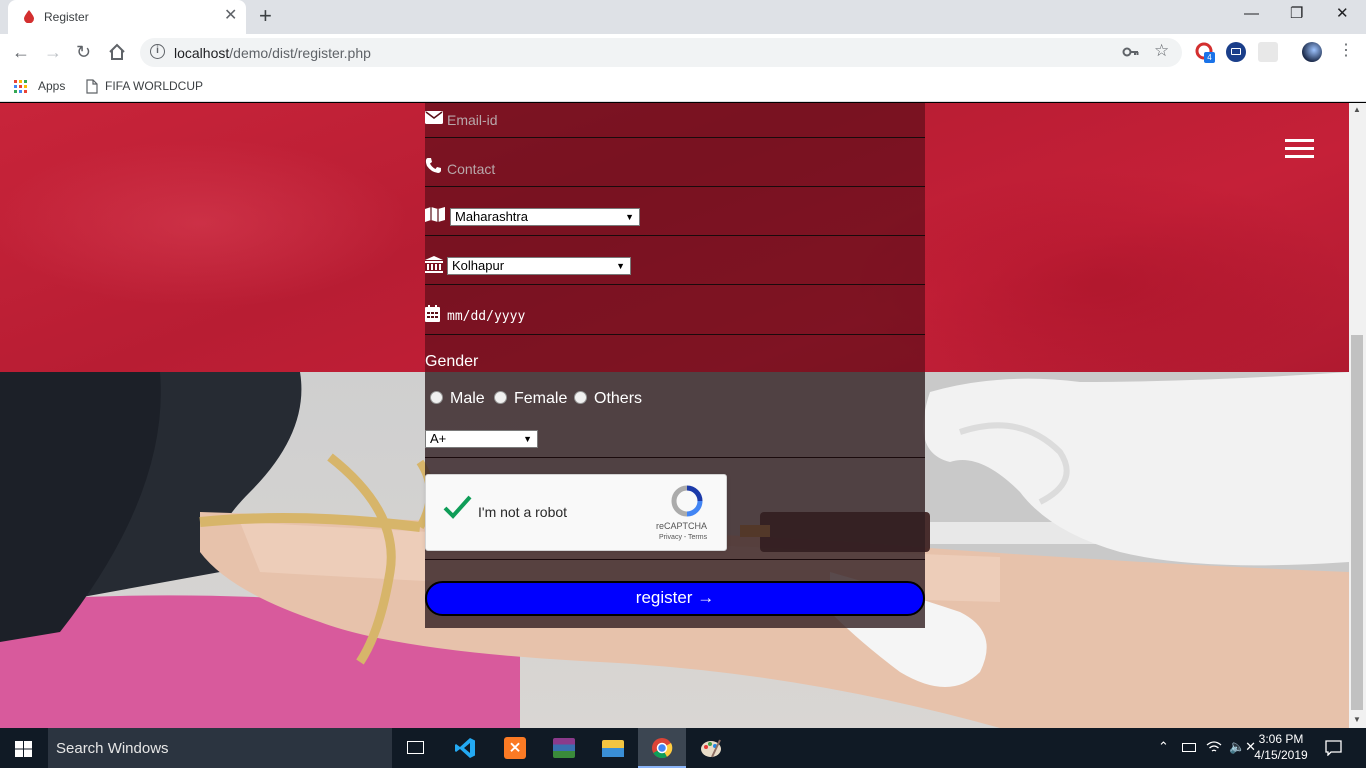 Image resolution: width=1366 pixels, height=768 pixels. What do you see at coordinates (675, 559) in the screenshot?
I see `divider` at bounding box center [675, 559].